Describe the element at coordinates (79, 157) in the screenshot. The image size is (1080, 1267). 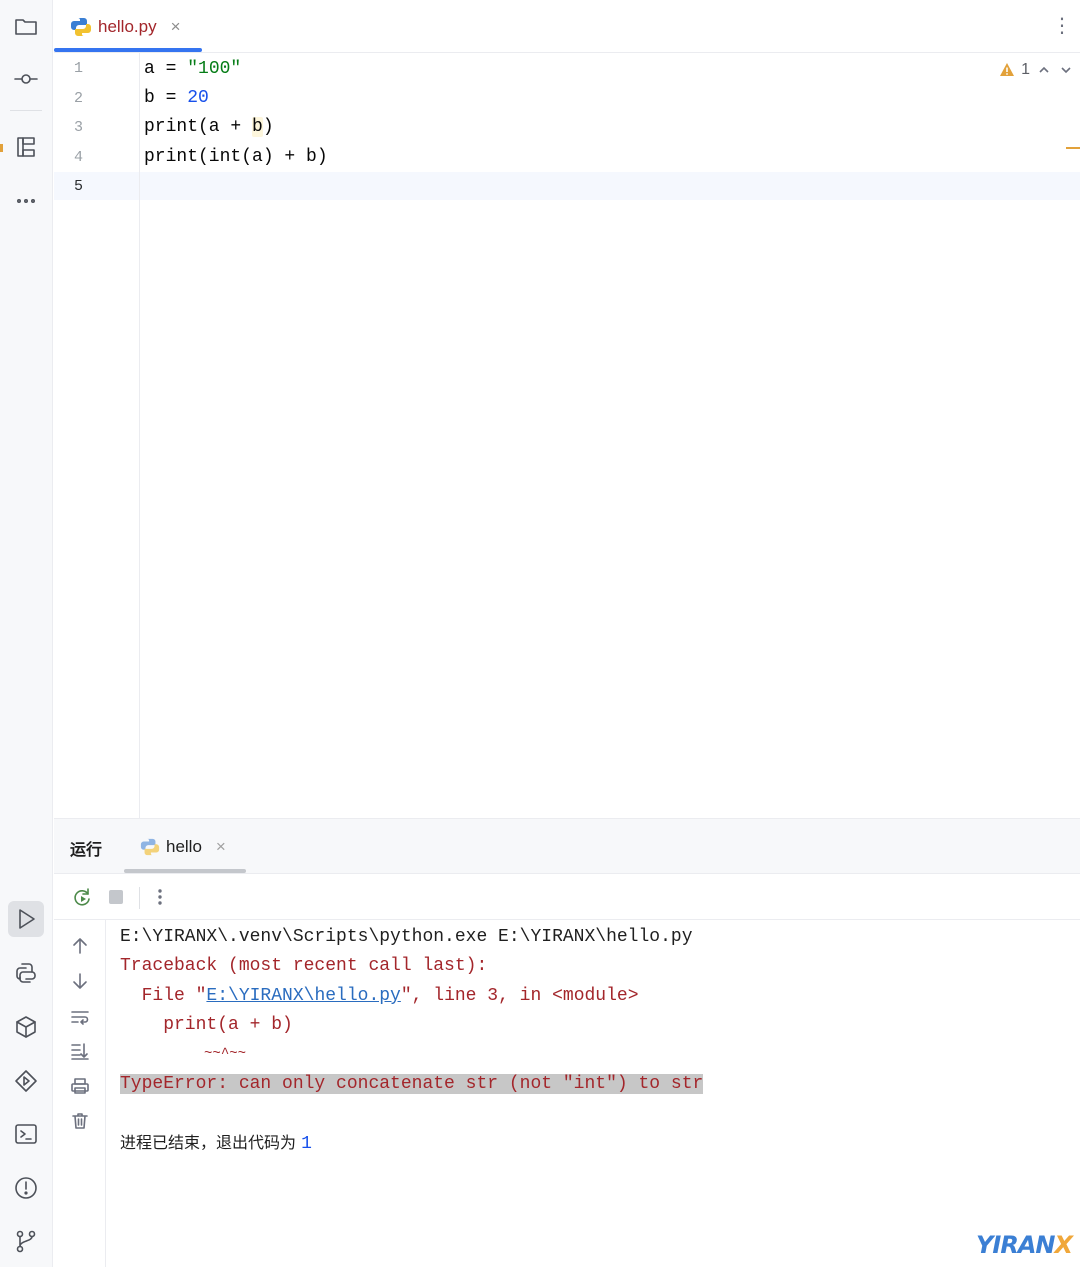
I see `line-number: 4` at that location.